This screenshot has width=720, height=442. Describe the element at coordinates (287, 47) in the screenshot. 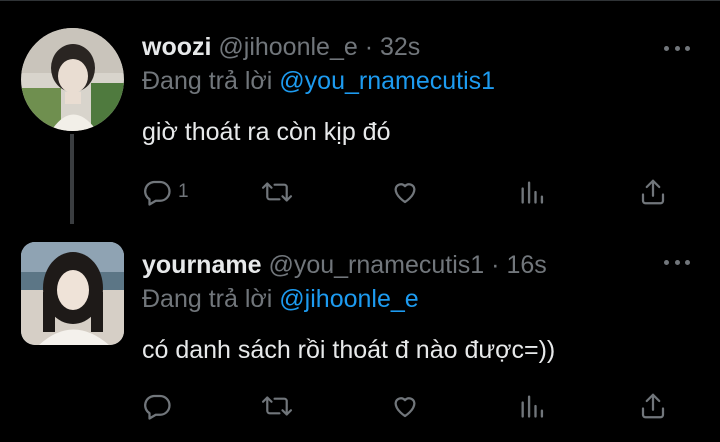

I see `user-handle: @jihoonle_e` at that location.